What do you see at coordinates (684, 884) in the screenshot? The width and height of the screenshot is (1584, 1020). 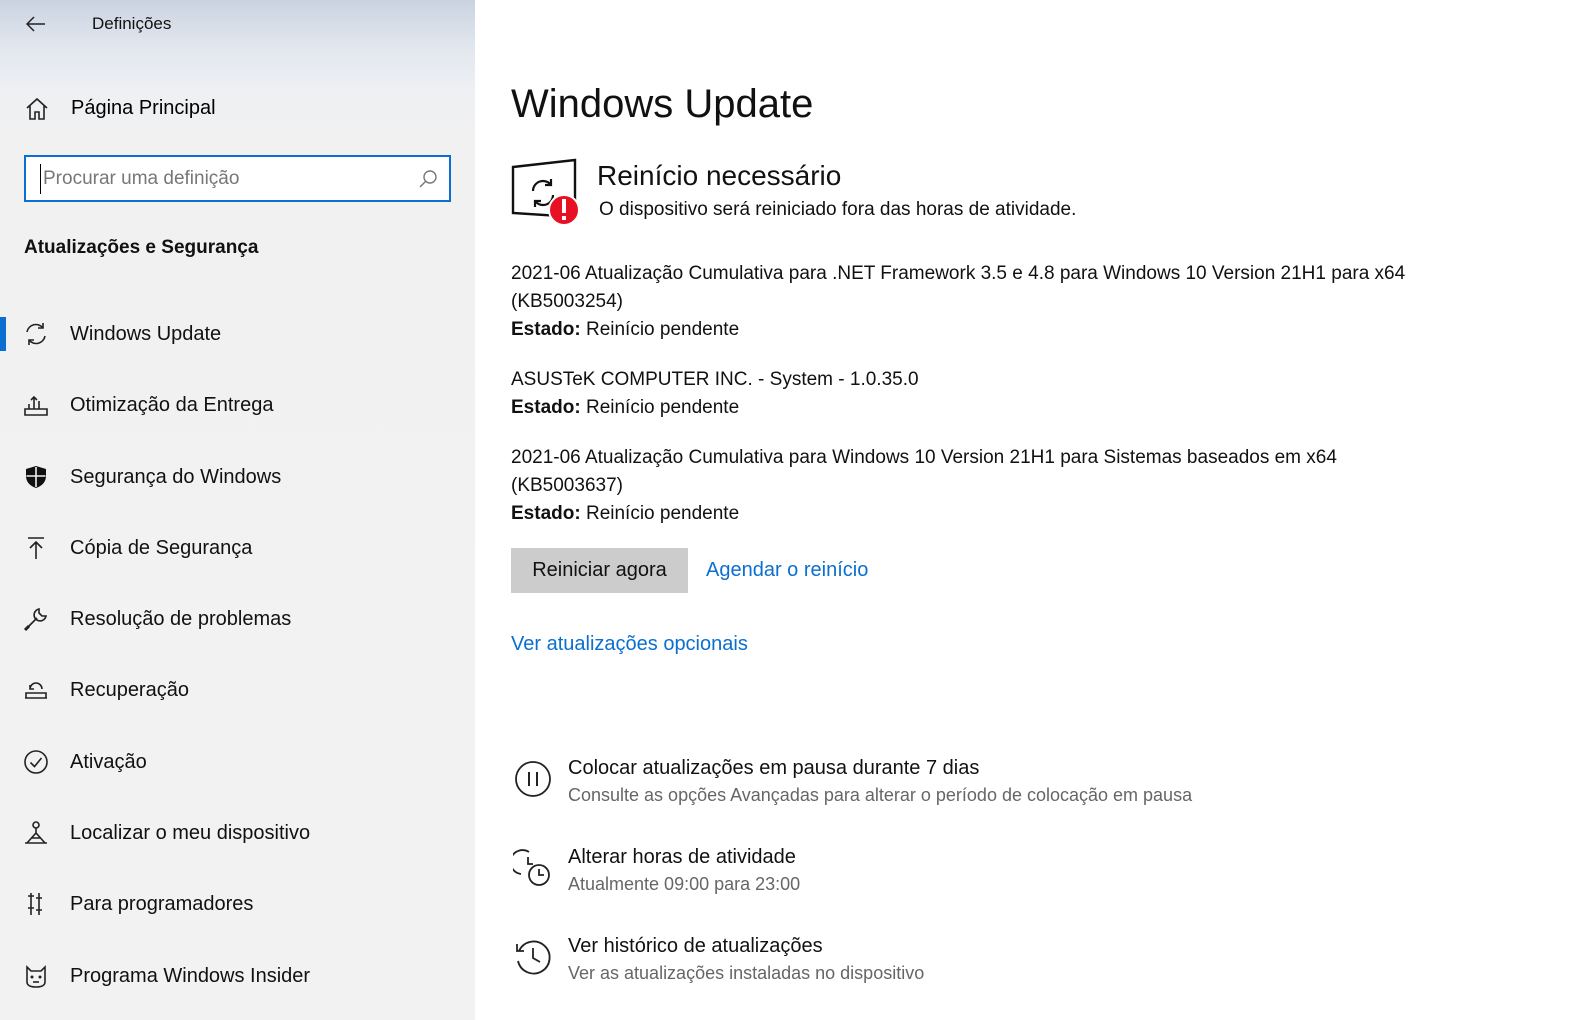 I see `option-subtitle: Atualmente 09:00 para 23:00` at bounding box center [684, 884].